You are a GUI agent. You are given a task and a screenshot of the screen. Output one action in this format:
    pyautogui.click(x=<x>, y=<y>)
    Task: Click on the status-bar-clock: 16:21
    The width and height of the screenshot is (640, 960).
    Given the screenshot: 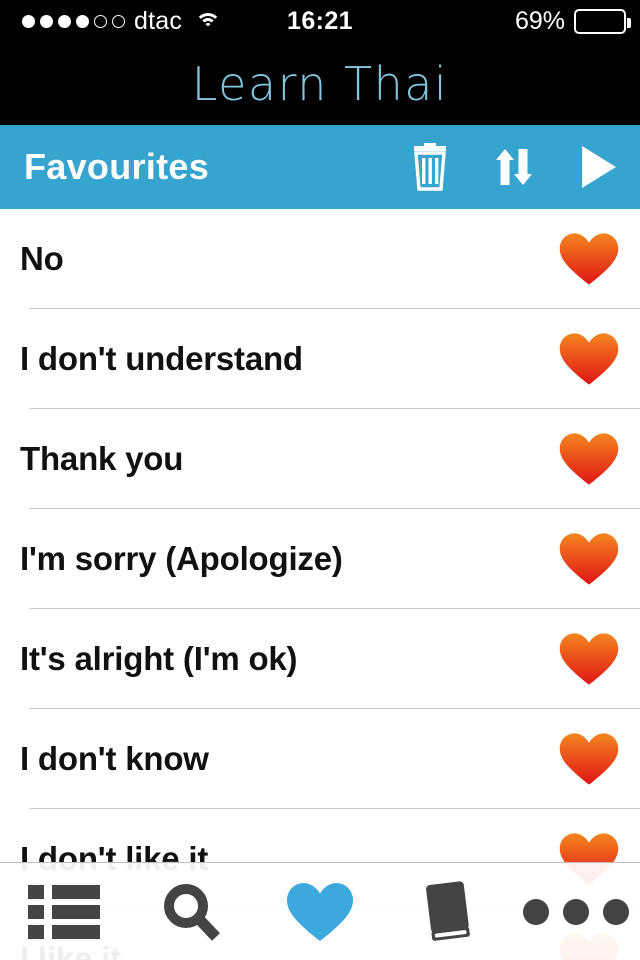 What is the action you would take?
    pyautogui.click(x=320, y=20)
    